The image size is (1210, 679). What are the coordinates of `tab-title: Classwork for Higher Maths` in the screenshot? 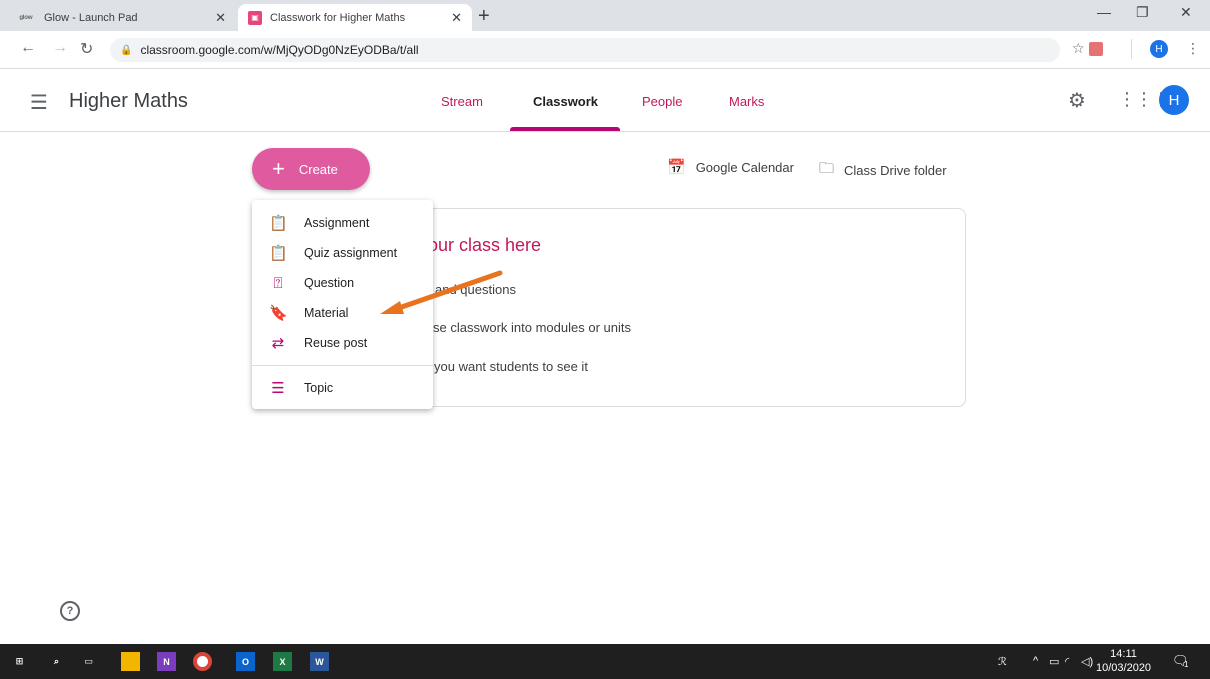 It's located at (338, 17).